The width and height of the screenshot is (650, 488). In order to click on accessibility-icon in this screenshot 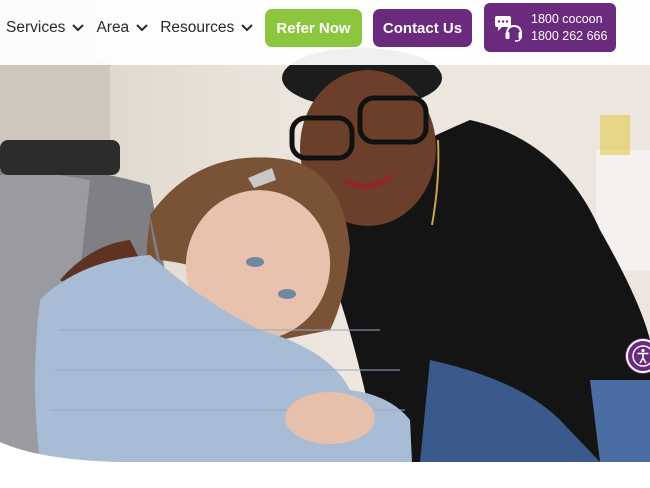, I will do `click(641, 356)`.